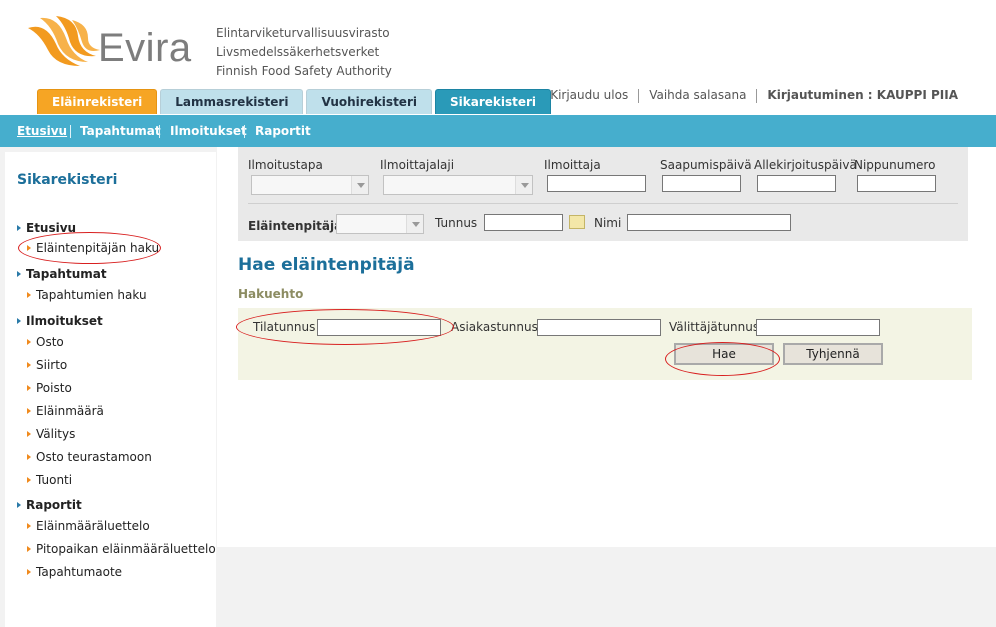  I want to click on sidebar-item-siirto: Siirto, so click(47, 365).